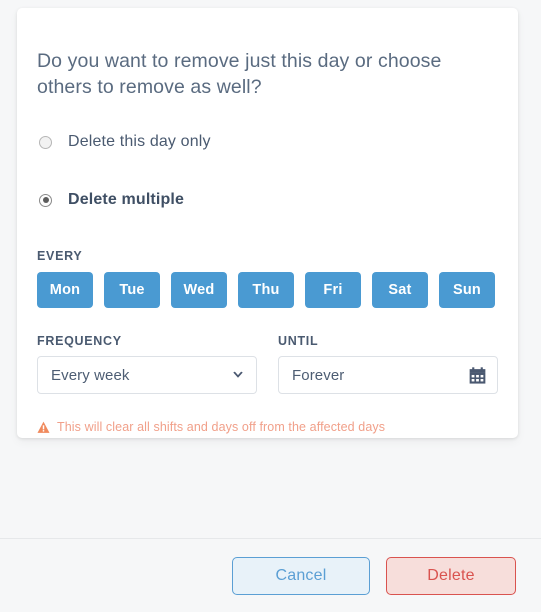 The image size is (541, 612). What do you see at coordinates (199, 290) in the screenshot?
I see `weekday-button-wed: Wed` at bounding box center [199, 290].